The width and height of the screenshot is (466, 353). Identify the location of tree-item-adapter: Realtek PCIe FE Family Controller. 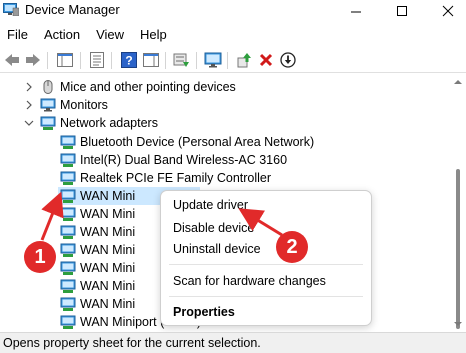
(165, 178).